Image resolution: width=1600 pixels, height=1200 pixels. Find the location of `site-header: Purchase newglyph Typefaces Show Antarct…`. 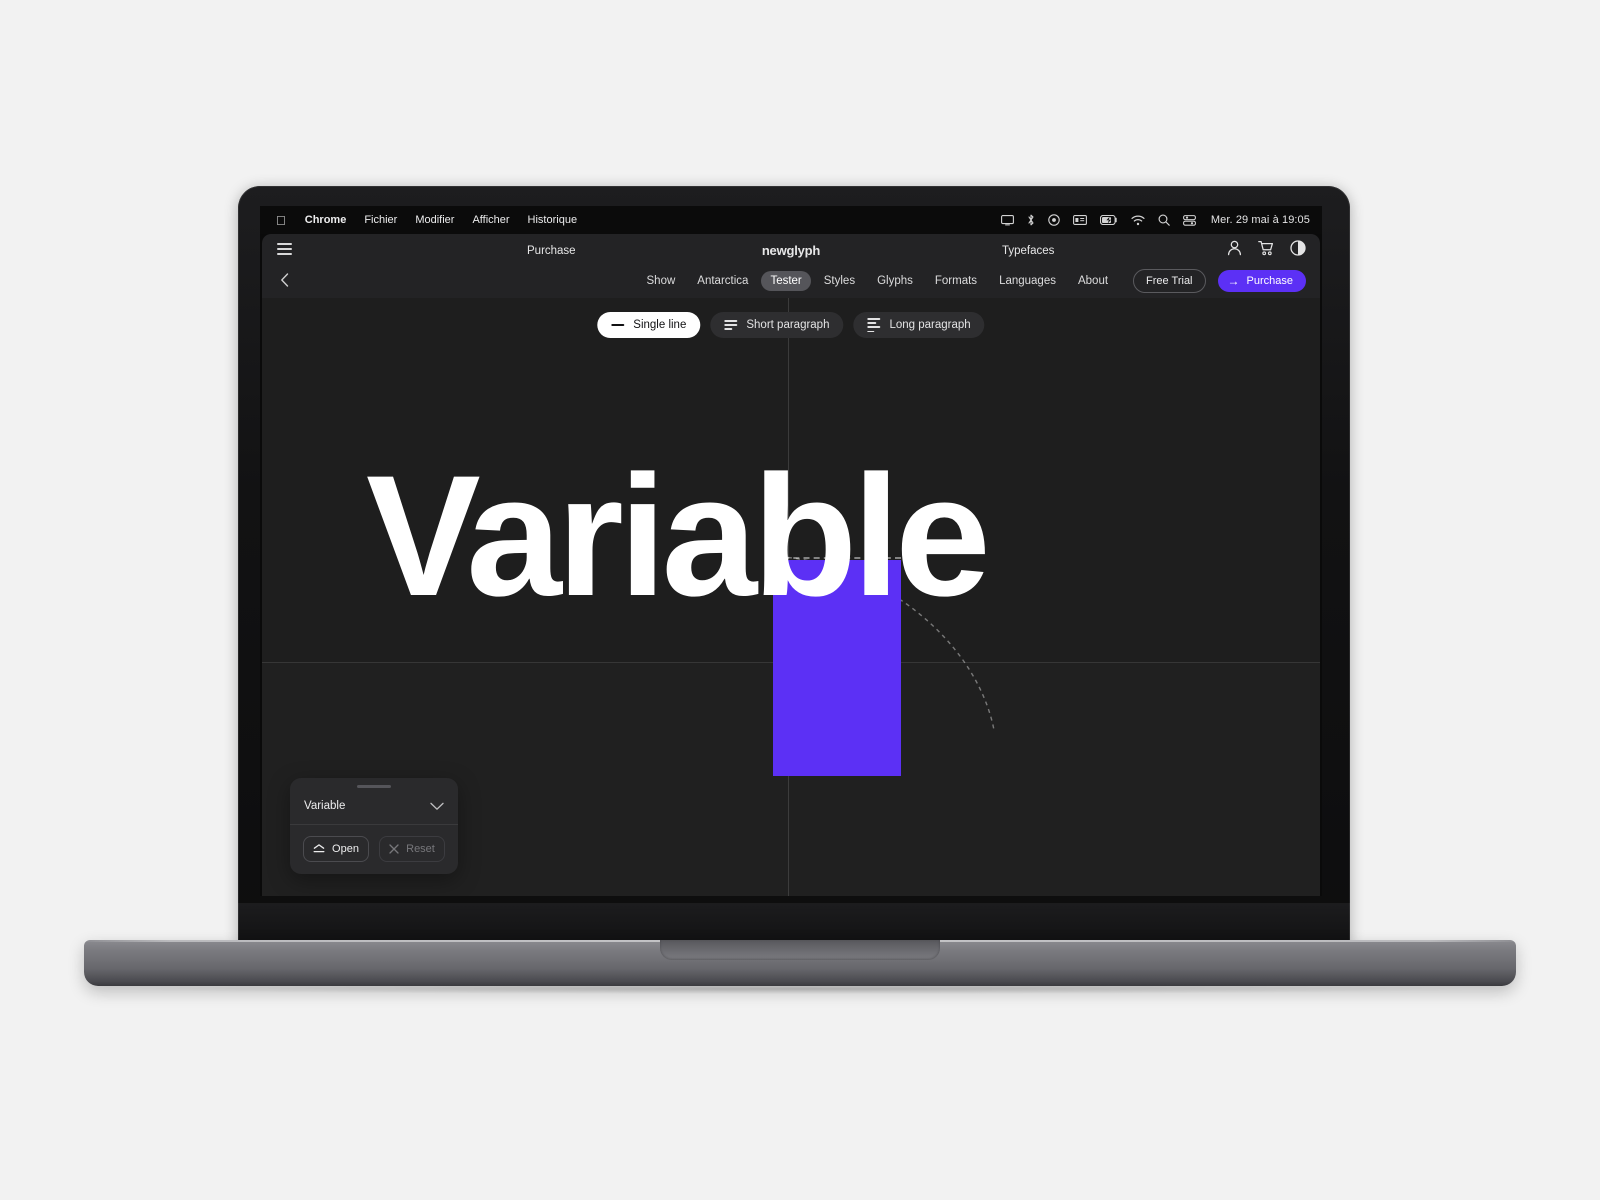

site-header: Purchase newglyph Typefaces Show Antarct… is located at coordinates (791, 266).